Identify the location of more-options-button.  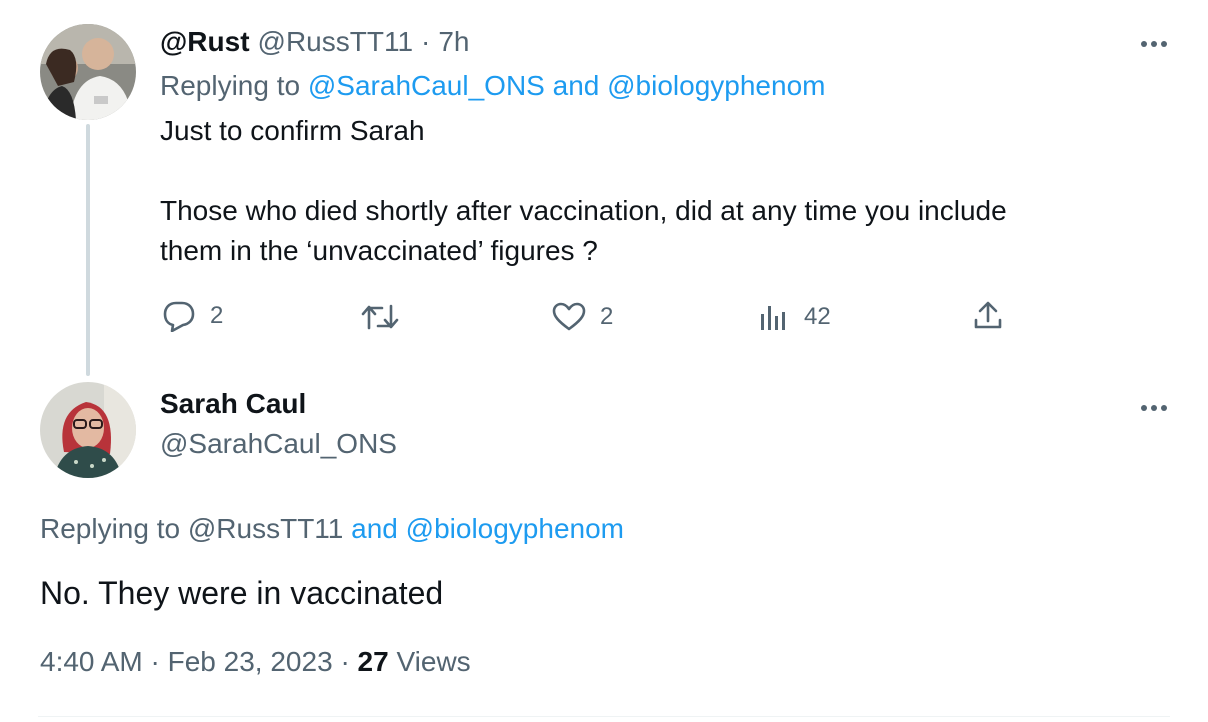
(1154, 44).